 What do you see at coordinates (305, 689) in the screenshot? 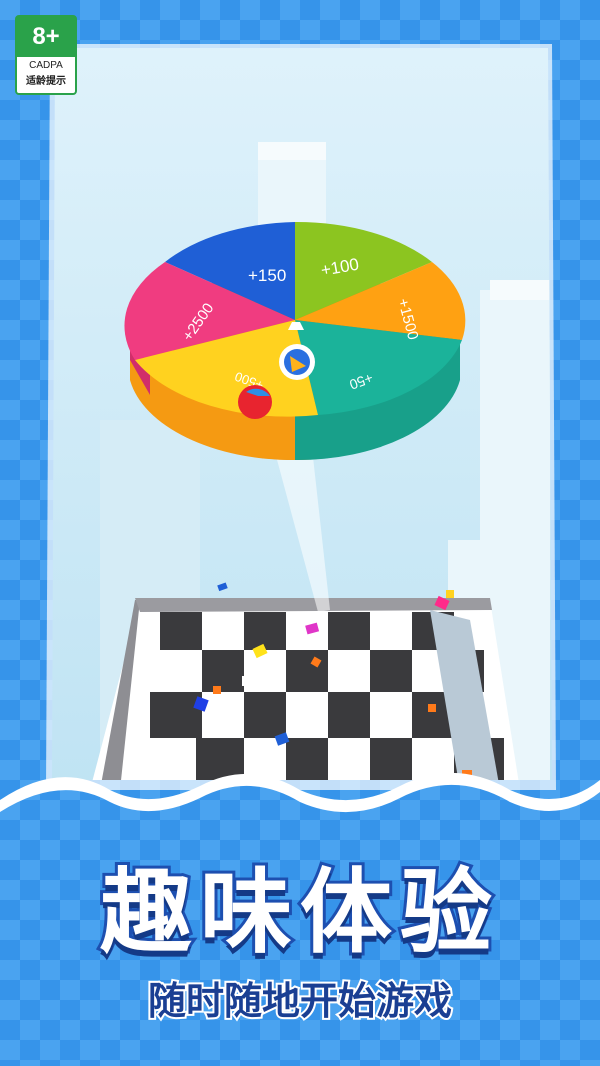
I see `checkered-track` at bounding box center [305, 689].